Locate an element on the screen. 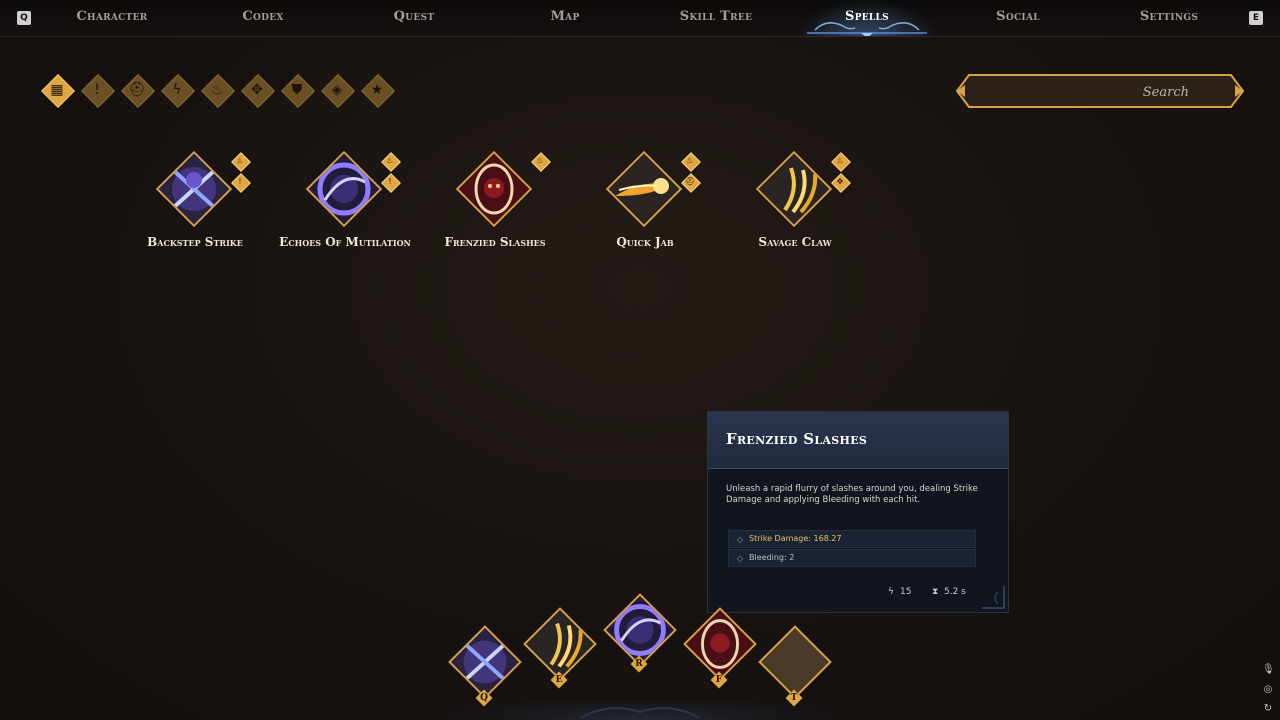  filter-lightning: ϟ is located at coordinates (178, 91).